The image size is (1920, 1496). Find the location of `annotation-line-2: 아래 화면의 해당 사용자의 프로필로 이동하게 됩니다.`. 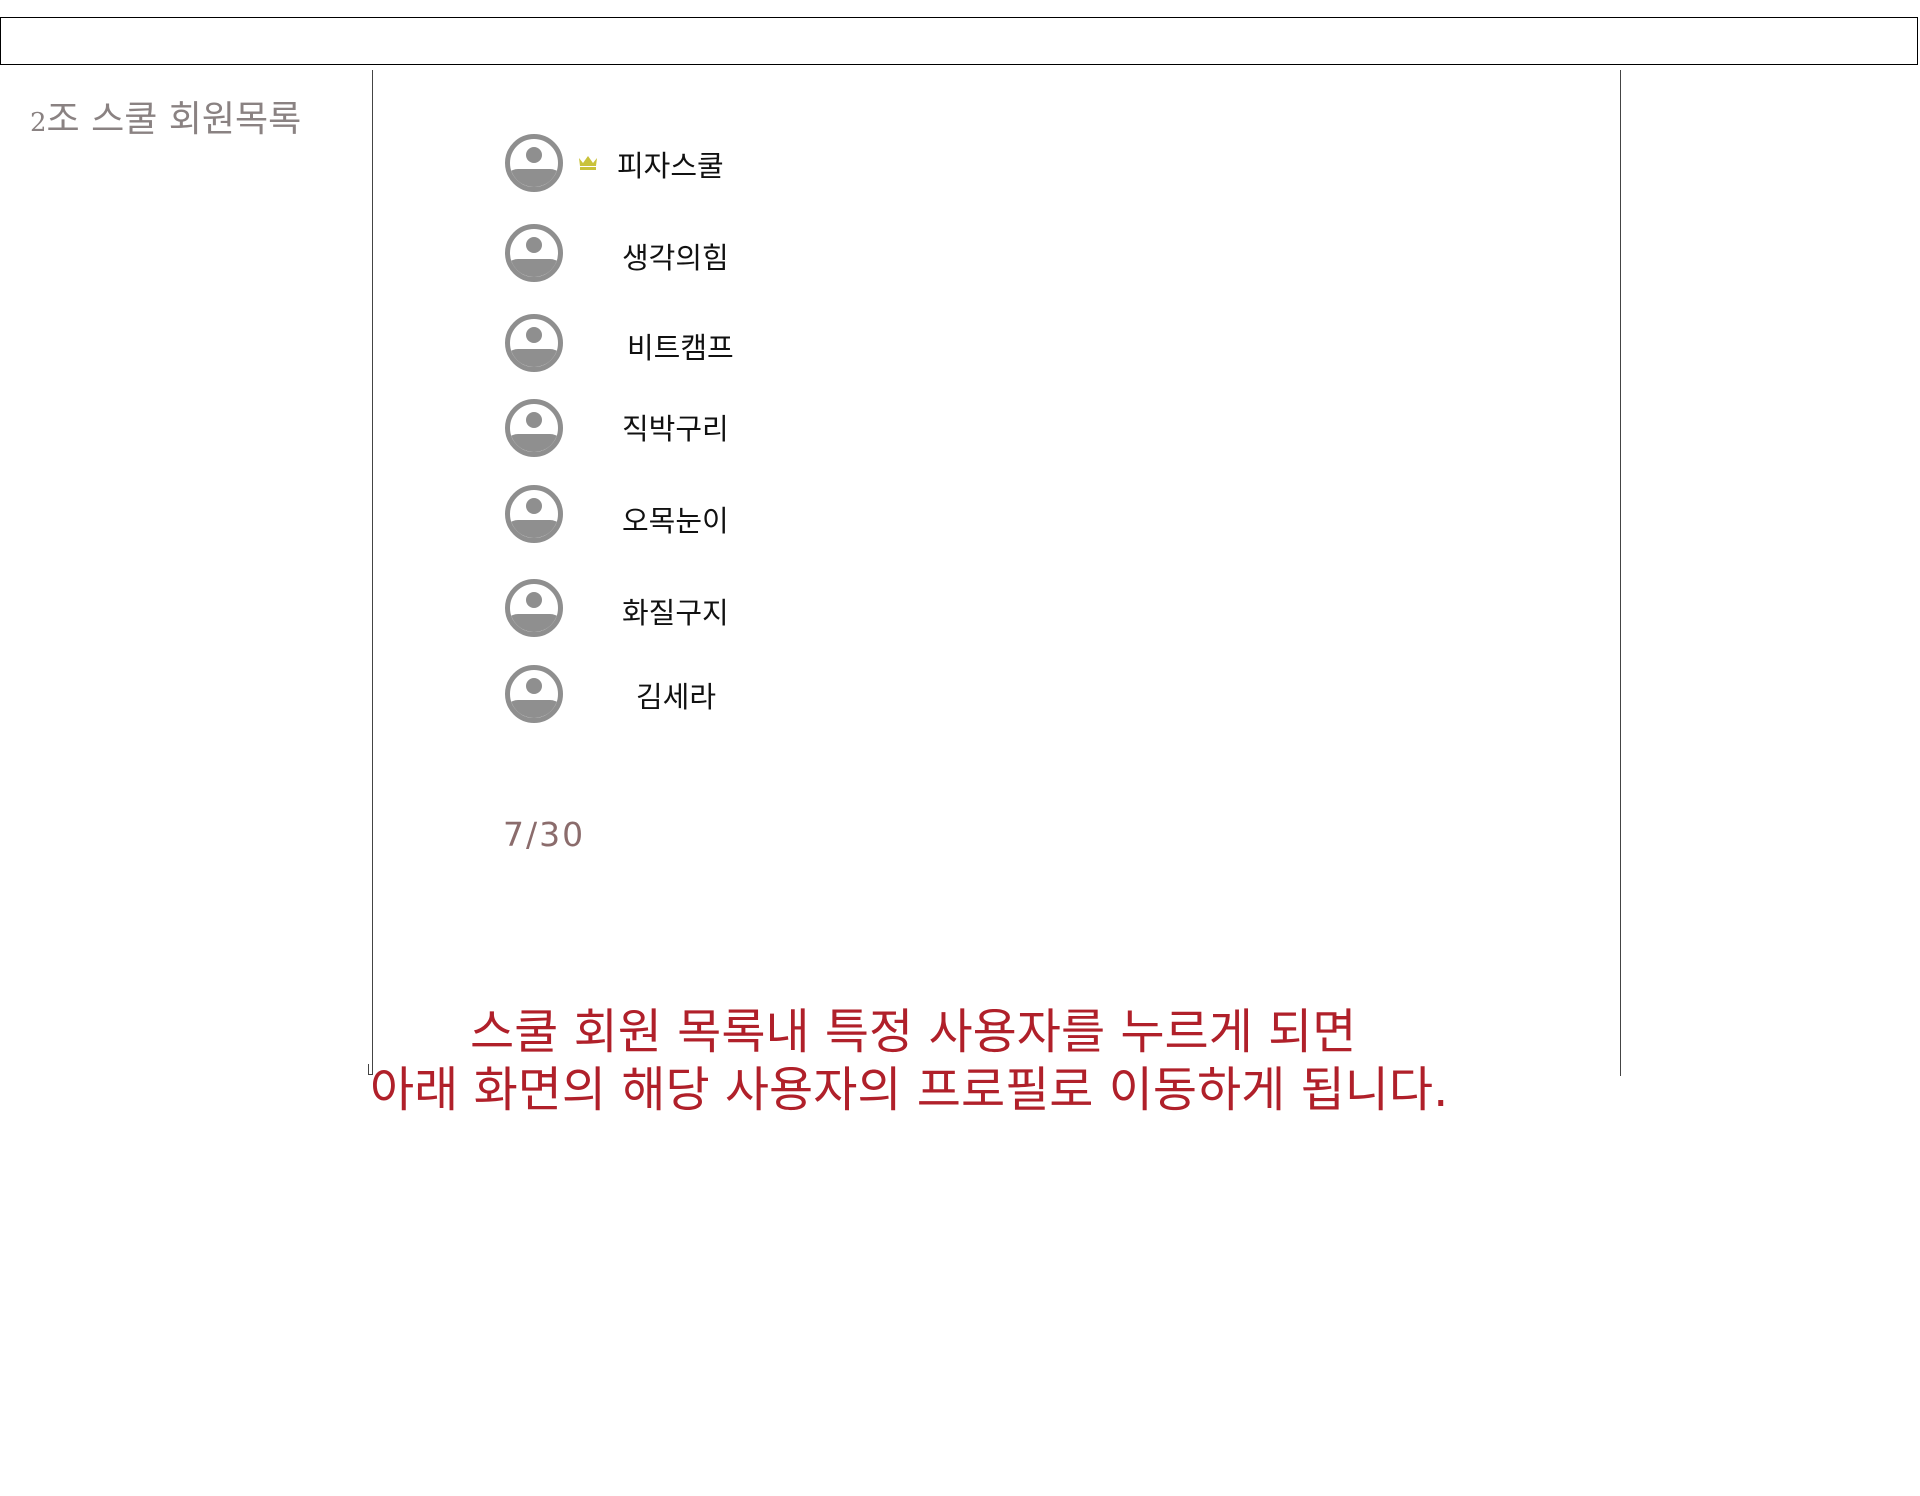

annotation-line-2: 아래 화면의 해당 사용자의 프로필로 이동하게 됩니다. is located at coordinates (909, 1090).